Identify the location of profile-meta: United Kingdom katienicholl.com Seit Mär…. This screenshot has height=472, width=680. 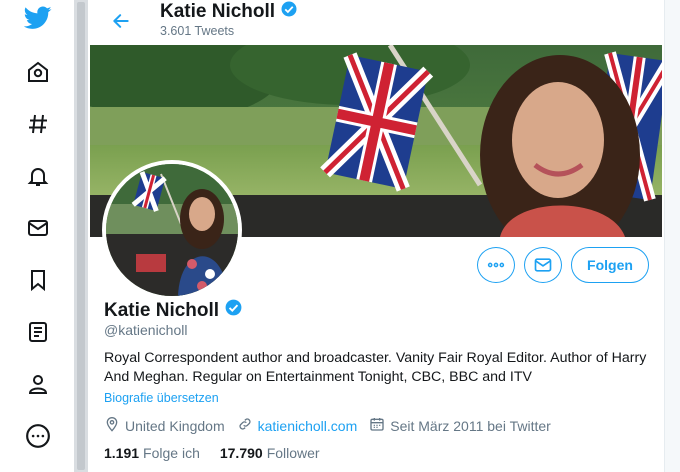
(333, 425).